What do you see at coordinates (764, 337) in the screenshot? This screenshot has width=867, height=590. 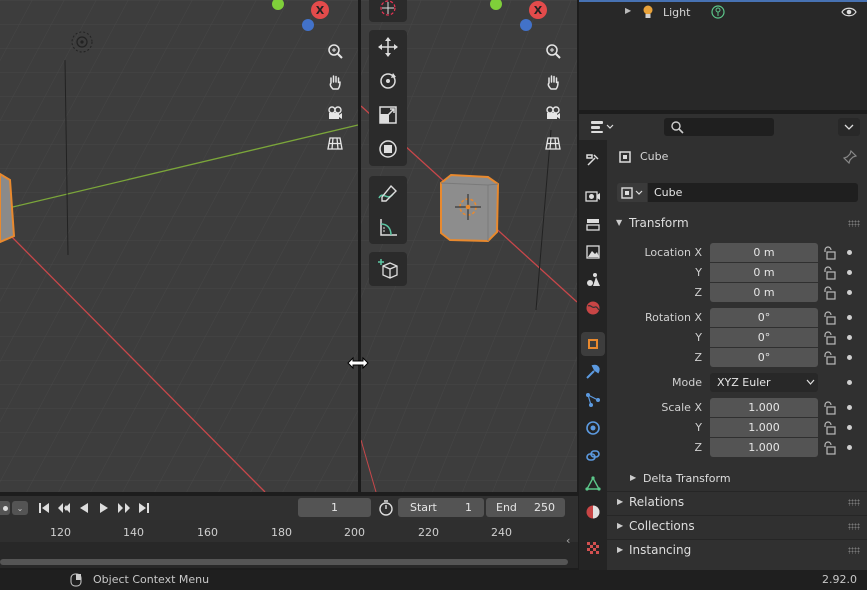 I see `rotation-y-field: 0°` at bounding box center [764, 337].